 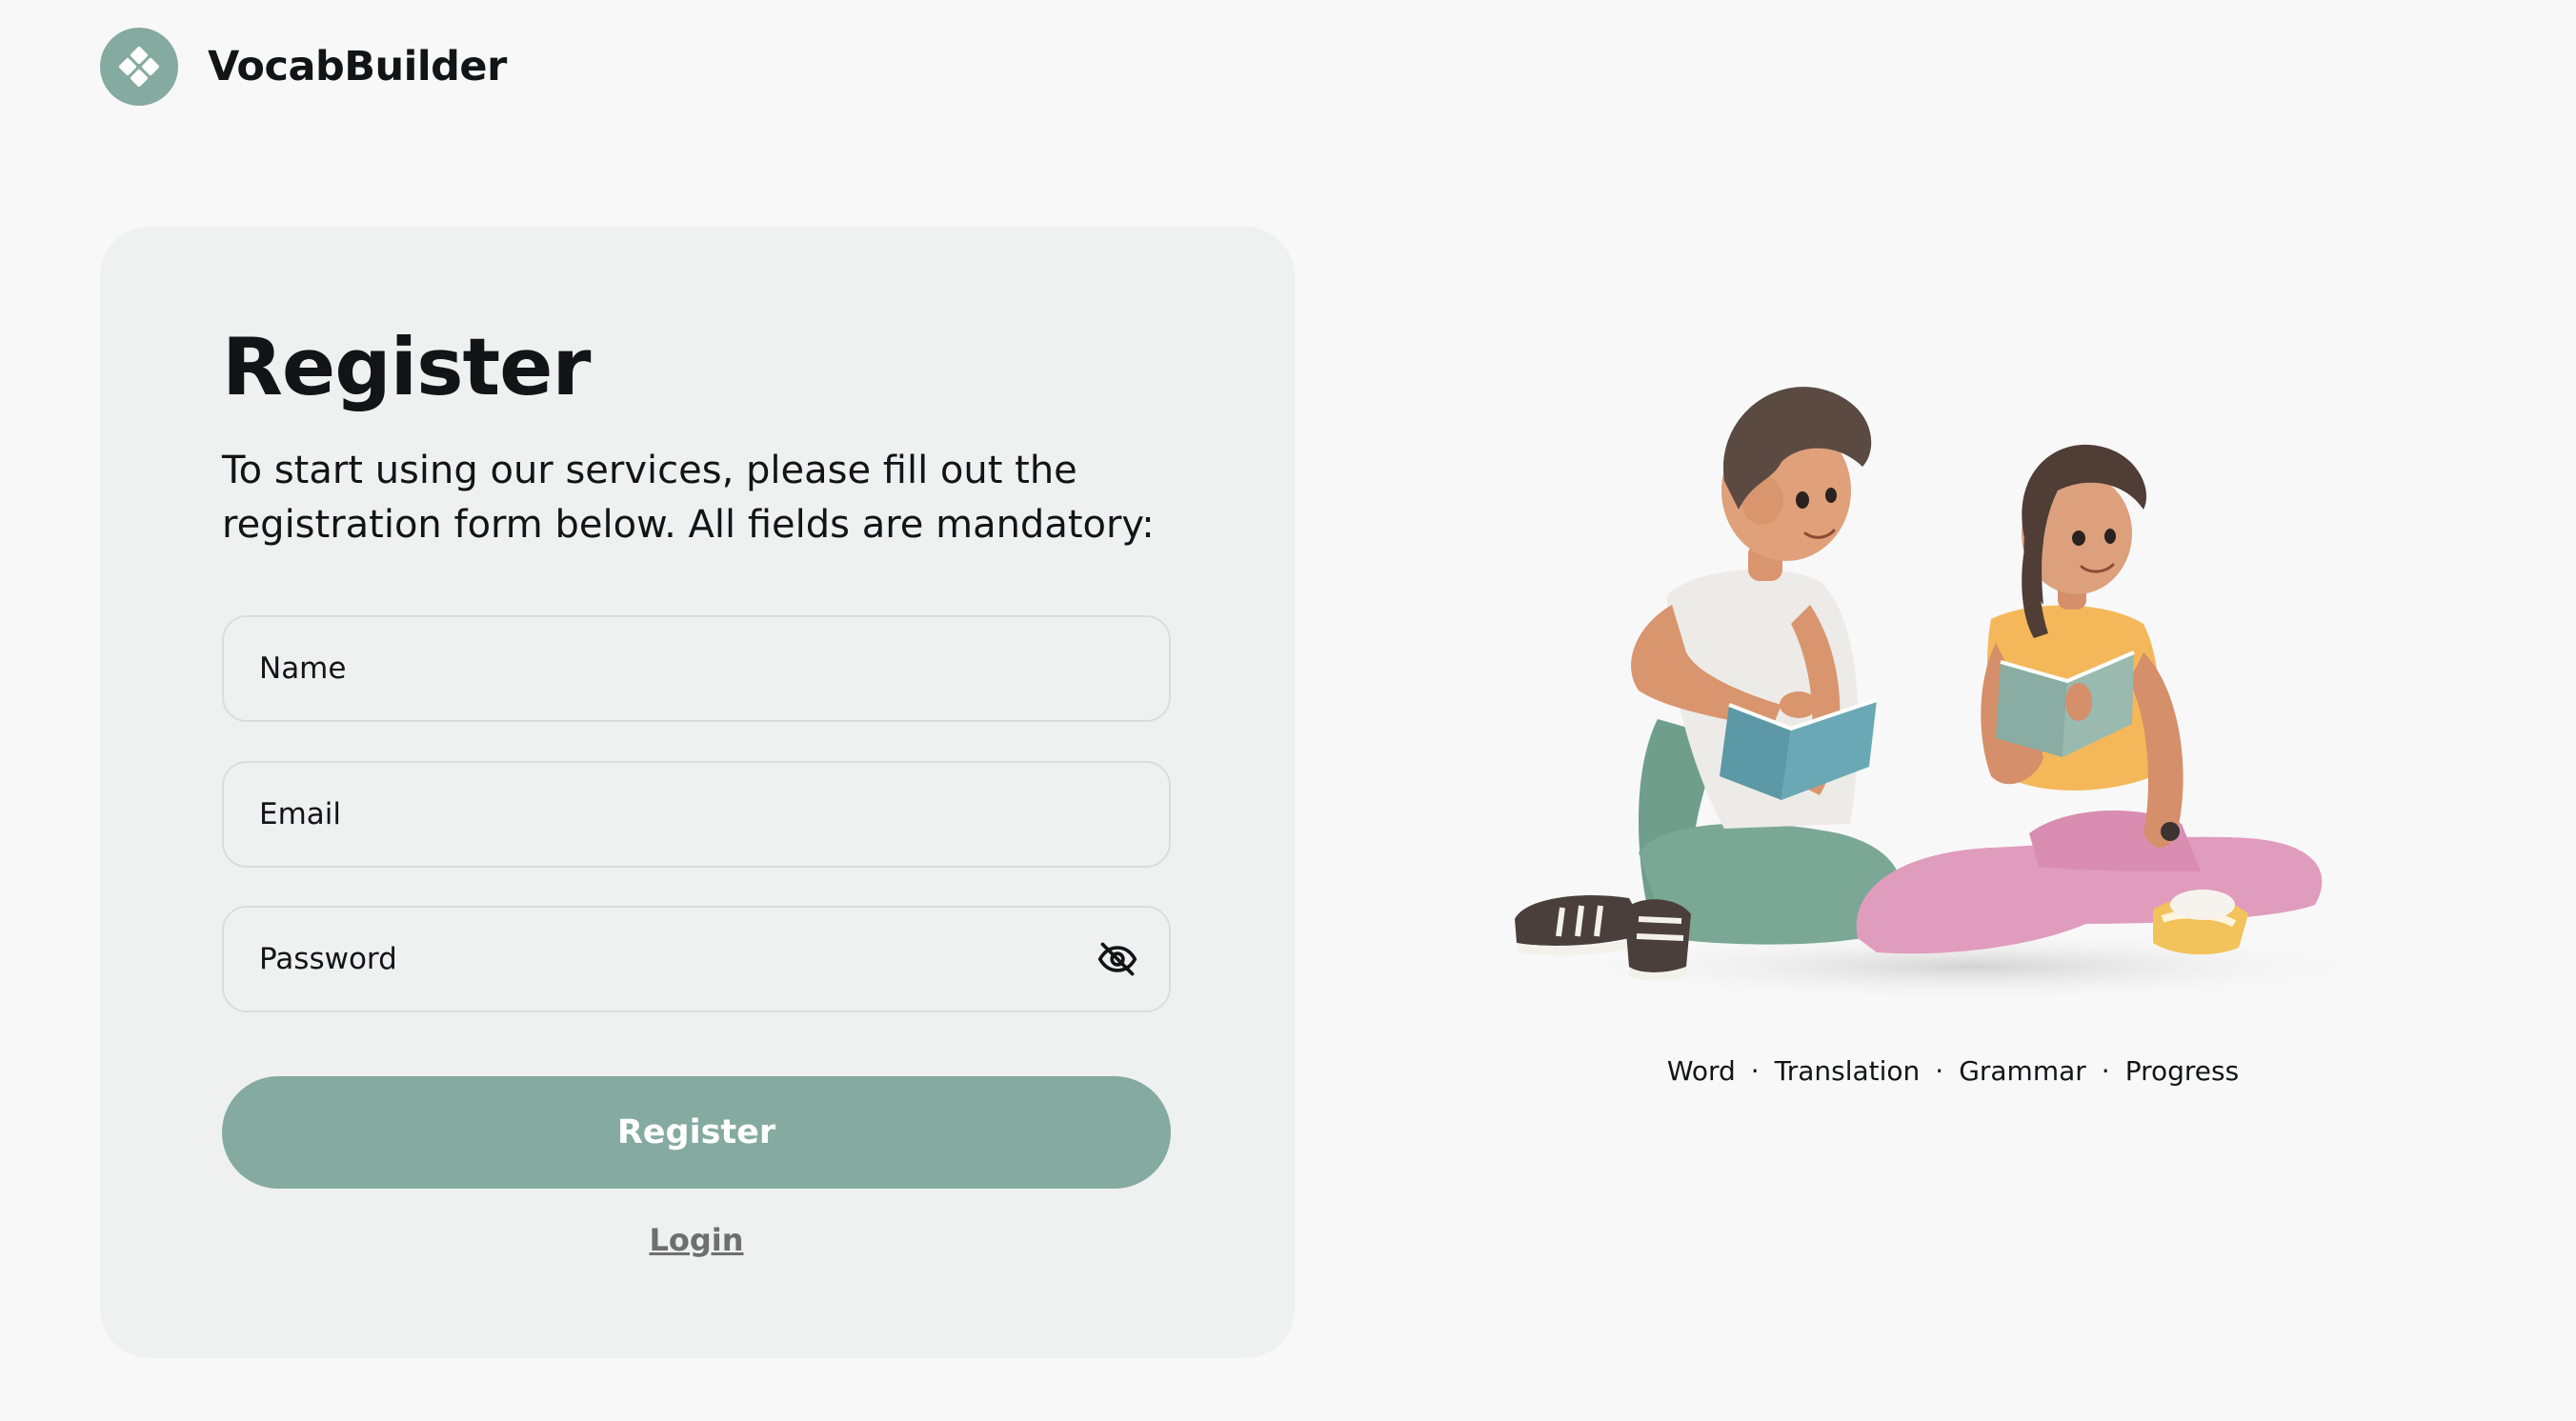 I want to click on password-field-wrapper, so click(x=697, y=959).